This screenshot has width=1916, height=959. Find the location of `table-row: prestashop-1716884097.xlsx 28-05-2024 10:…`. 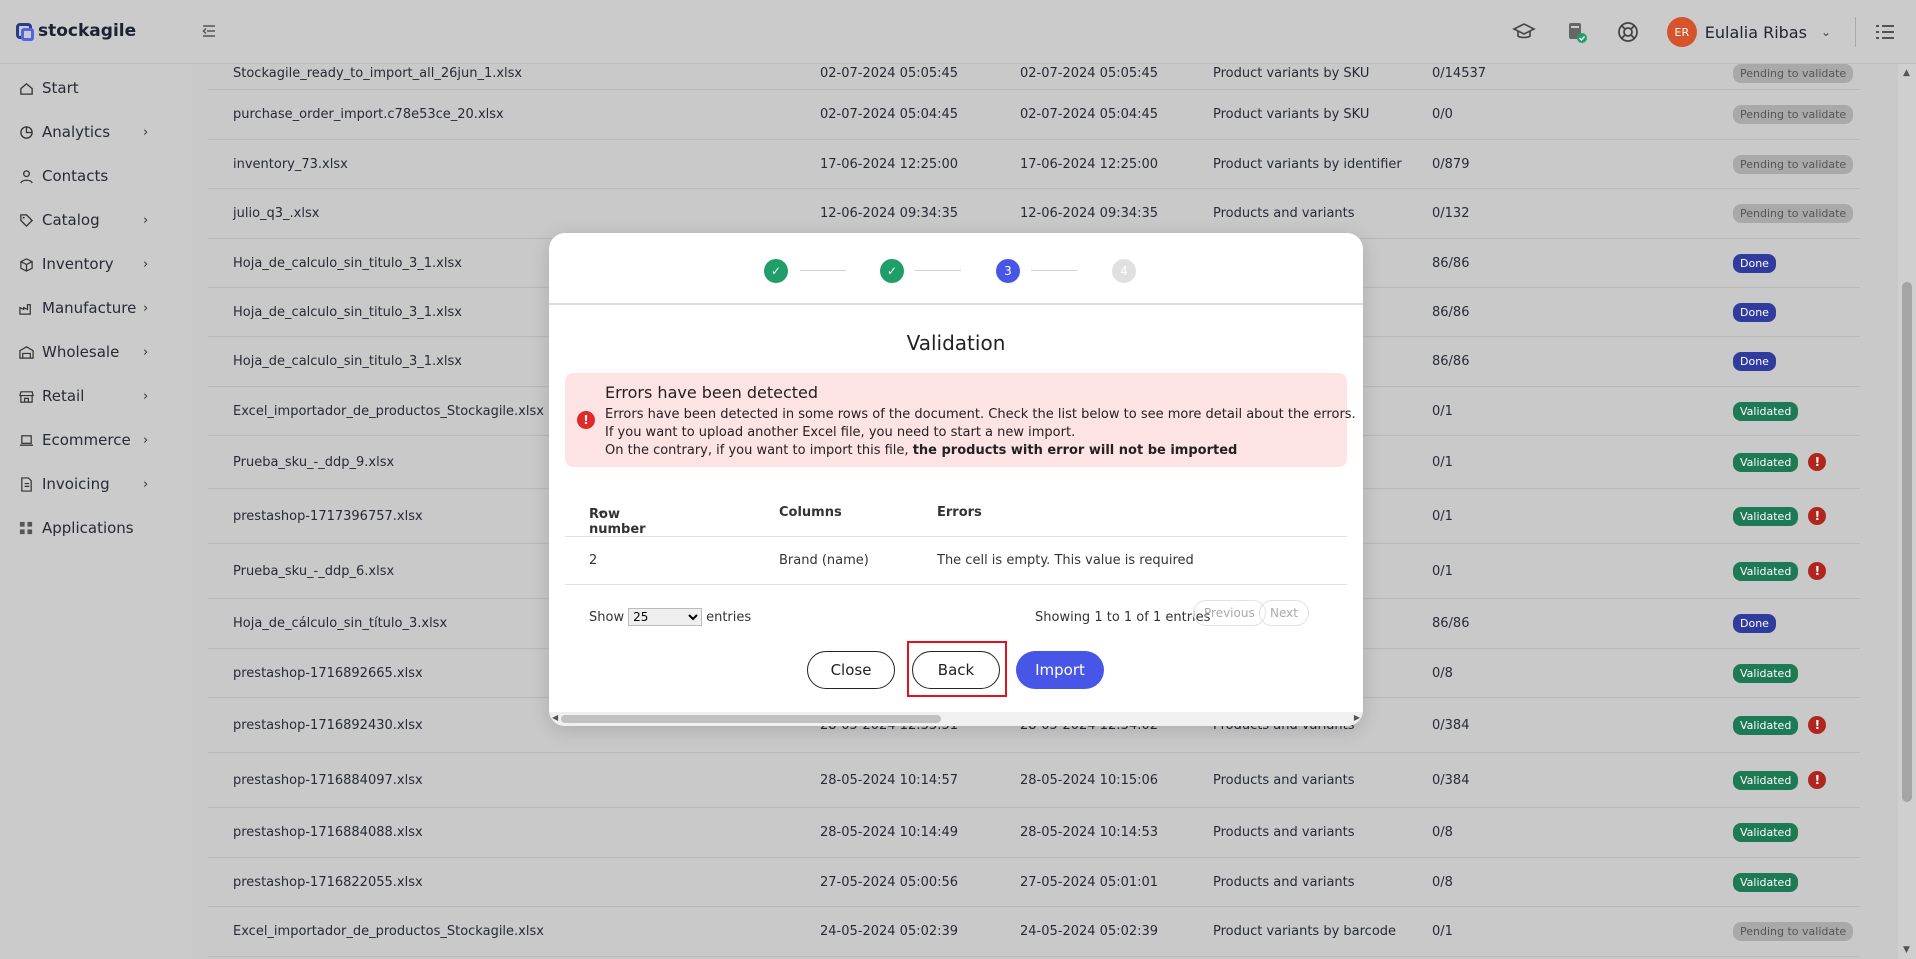

table-row: prestashop-1716884097.xlsx 28-05-2024 10:… is located at coordinates (1034, 780).